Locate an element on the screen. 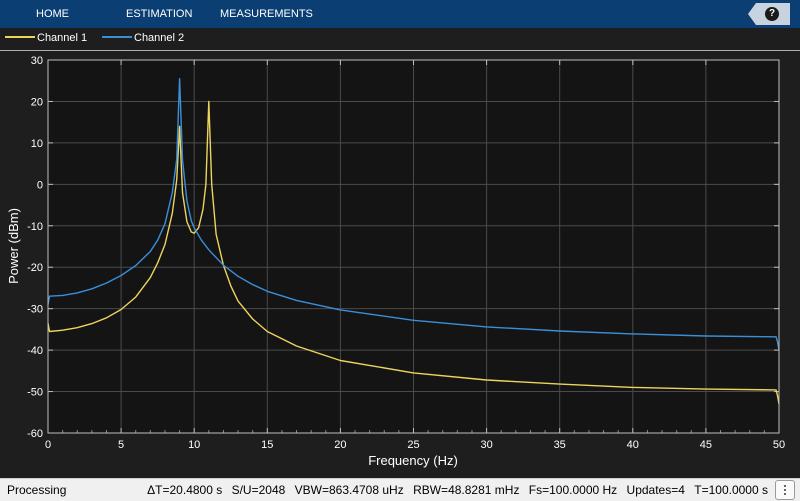 This screenshot has width=800, height=501. status-delta-t: ΔT=20.4800 s is located at coordinates (185, 490).